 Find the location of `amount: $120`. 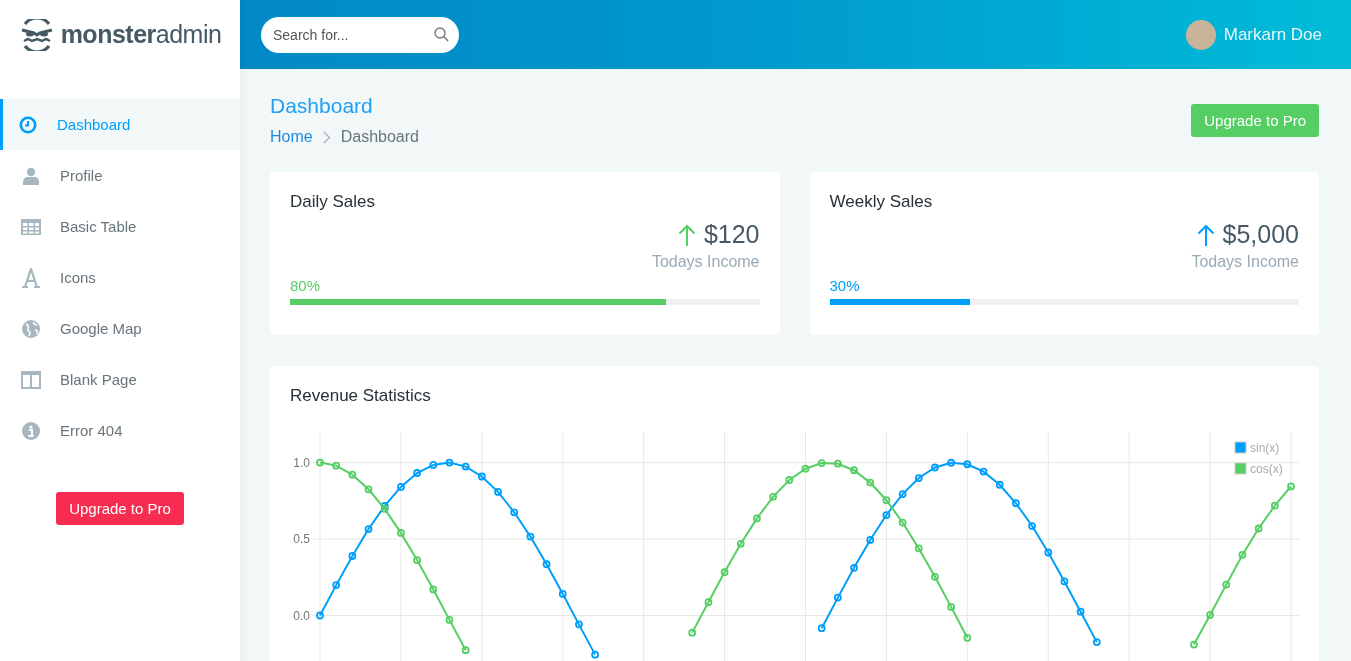

amount: $120 is located at coordinates (731, 234).